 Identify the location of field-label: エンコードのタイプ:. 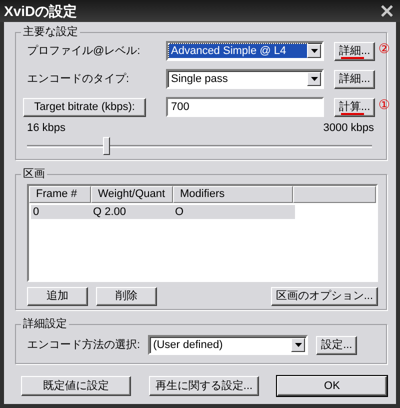
(78, 79).